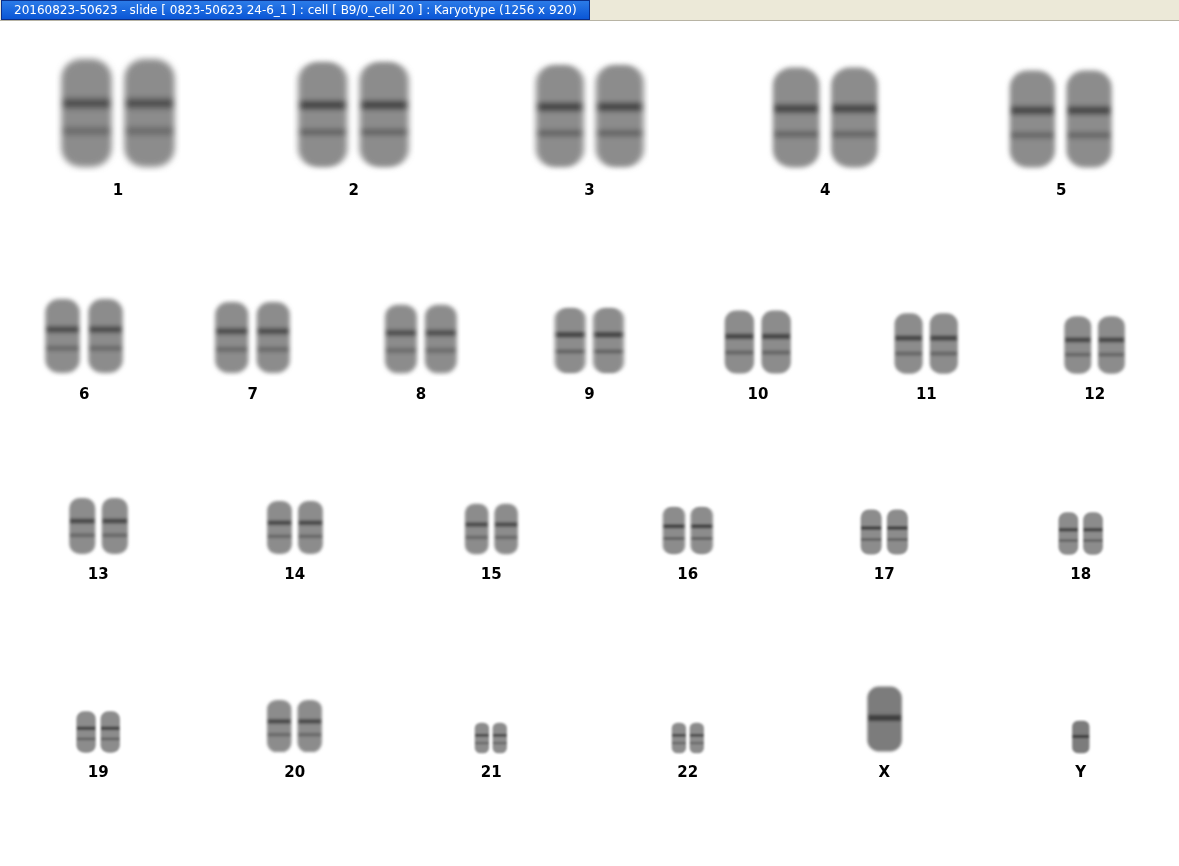 The image size is (1179, 866). What do you see at coordinates (295, 574) in the screenshot?
I see `chromosome-label: 14` at bounding box center [295, 574].